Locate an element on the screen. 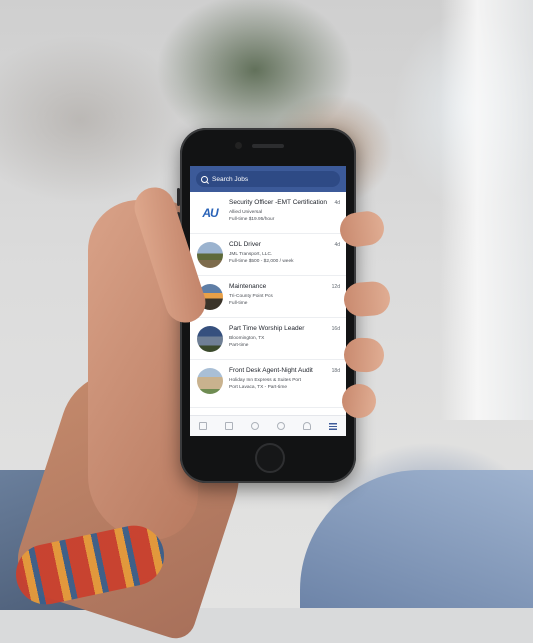 The width and height of the screenshot is (533, 643). job-age: 18d is located at coordinates (335, 371).